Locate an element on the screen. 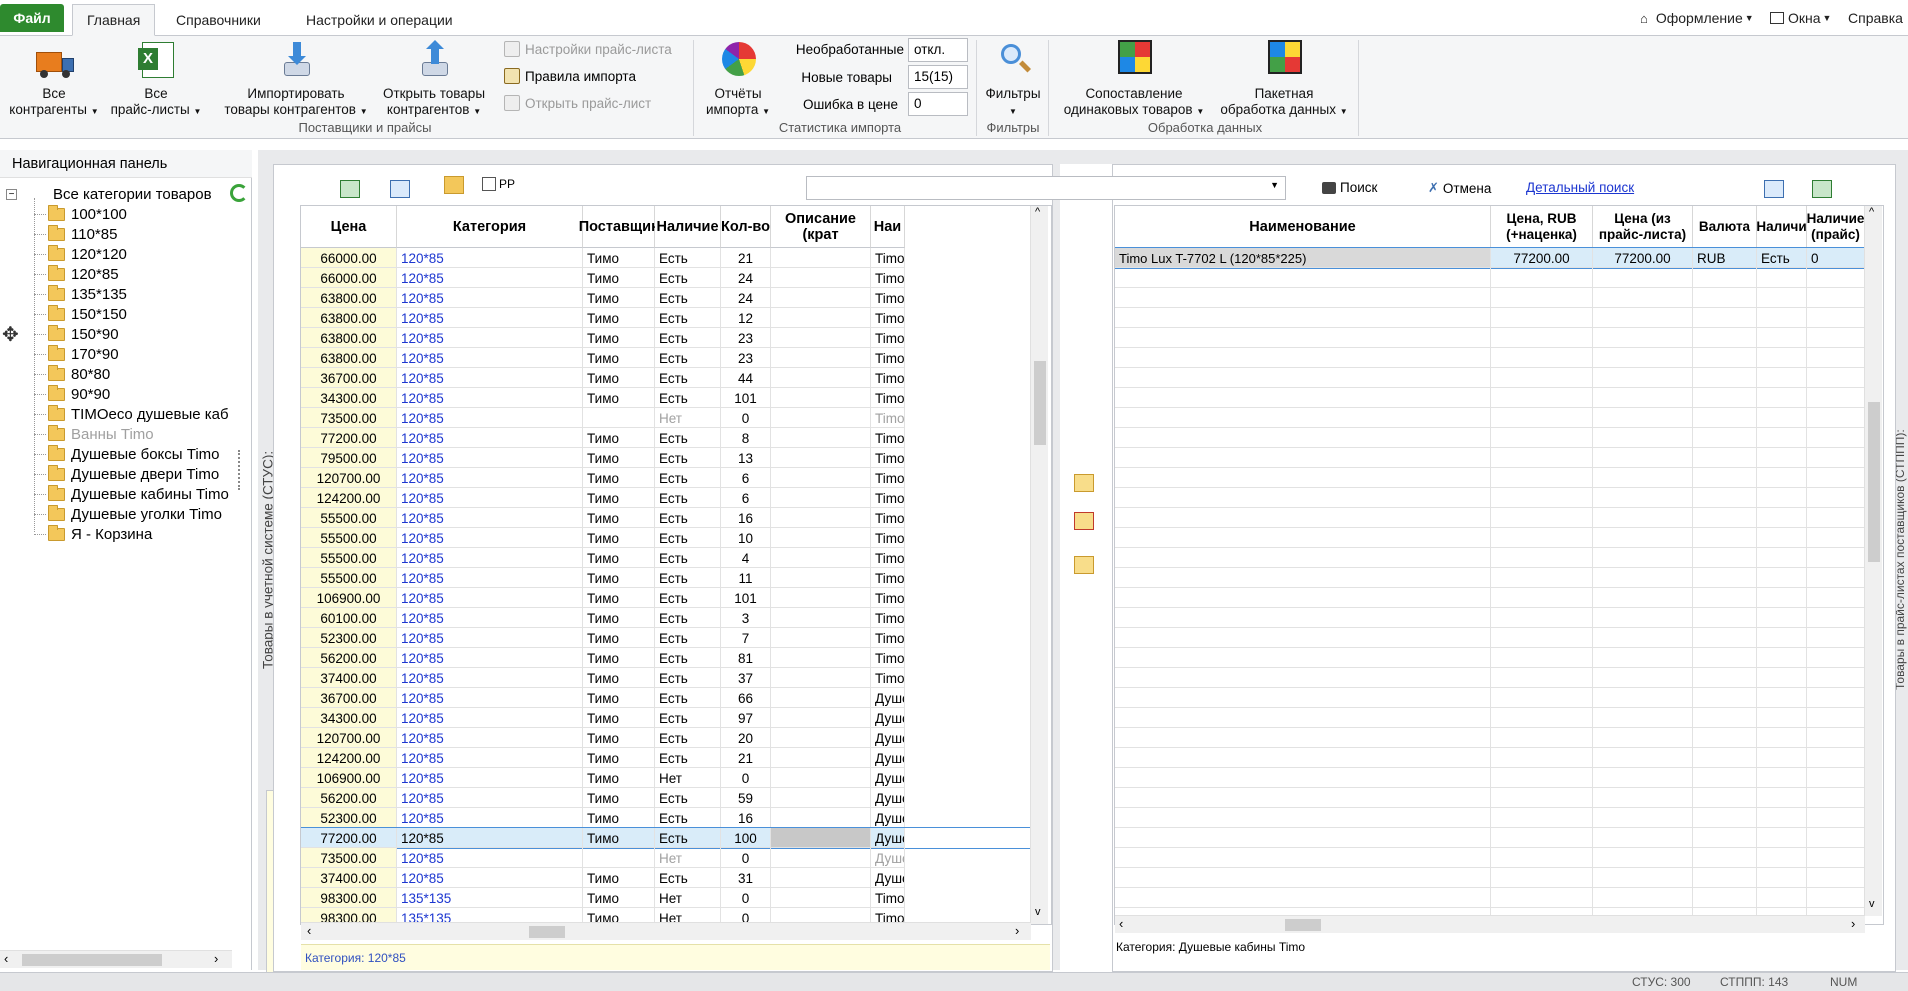  sort-icon is located at coordinates (1774, 189).